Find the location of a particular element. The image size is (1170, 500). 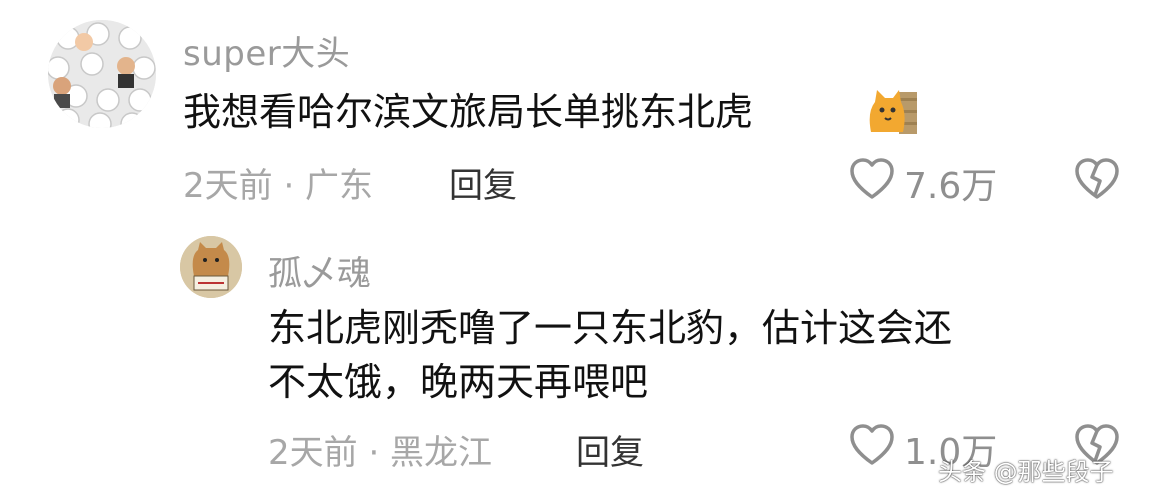

reply-avatar is located at coordinates (211, 267).